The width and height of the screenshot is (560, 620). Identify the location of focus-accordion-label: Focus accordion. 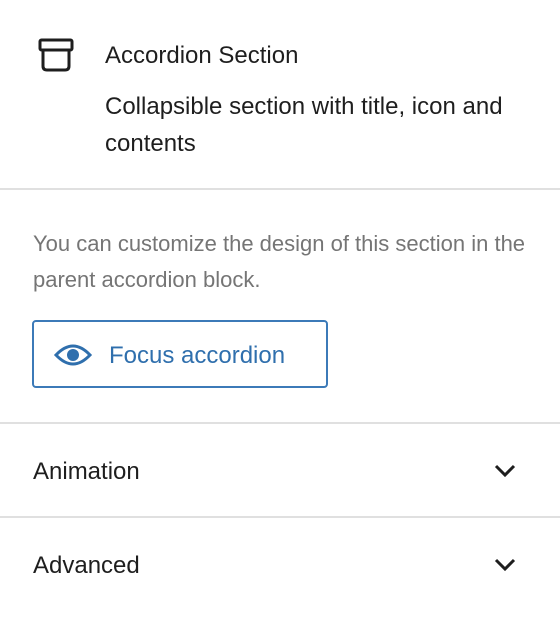
(197, 355).